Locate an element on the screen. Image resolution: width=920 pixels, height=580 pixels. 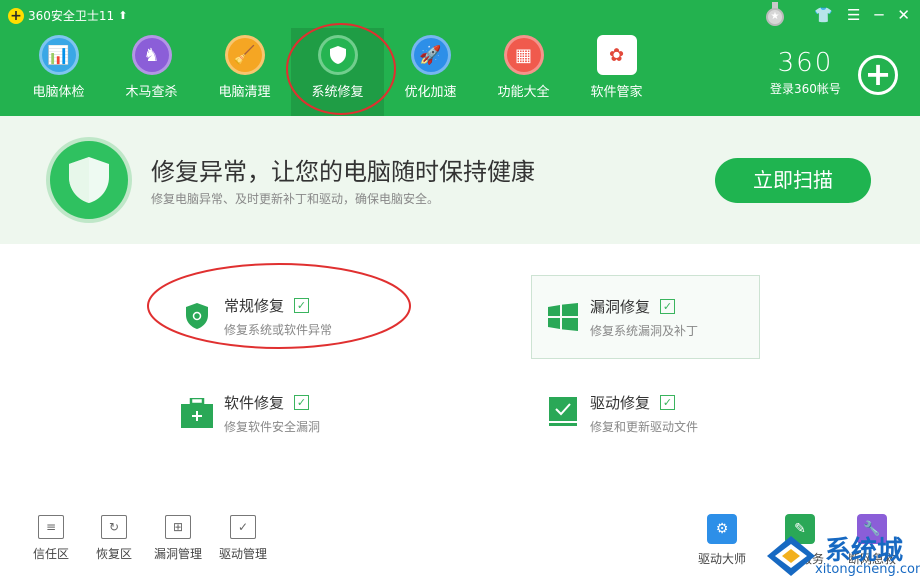
tool-driver-manage: ✓ 驱动管理 is located at coordinates (243, 538).